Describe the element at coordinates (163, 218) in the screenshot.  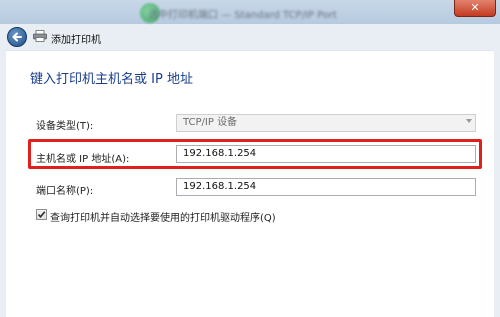
I see `query-checkbox-label: 查询打印机并自动选择要使用的打印机驱动程序(Q)` at that location.